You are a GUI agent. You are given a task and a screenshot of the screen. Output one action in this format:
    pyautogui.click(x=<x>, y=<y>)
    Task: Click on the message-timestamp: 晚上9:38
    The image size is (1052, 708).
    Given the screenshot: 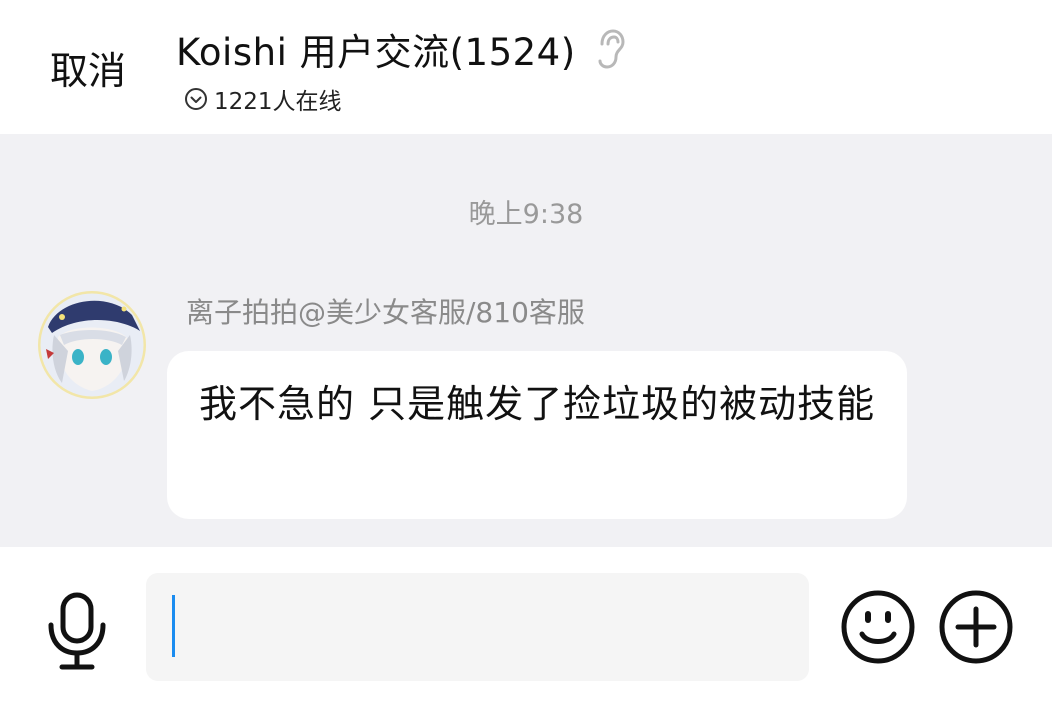 What is the action you would take?
    pyautogui.click(x=526, y=214)
    